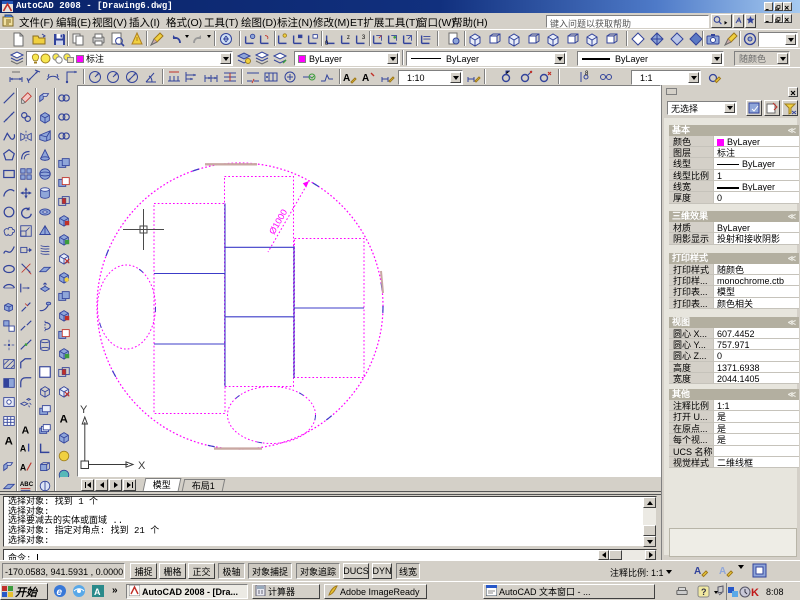 This screenshot has height=600, width=800. I want to click on svg-text: 3, so click(364, 37).